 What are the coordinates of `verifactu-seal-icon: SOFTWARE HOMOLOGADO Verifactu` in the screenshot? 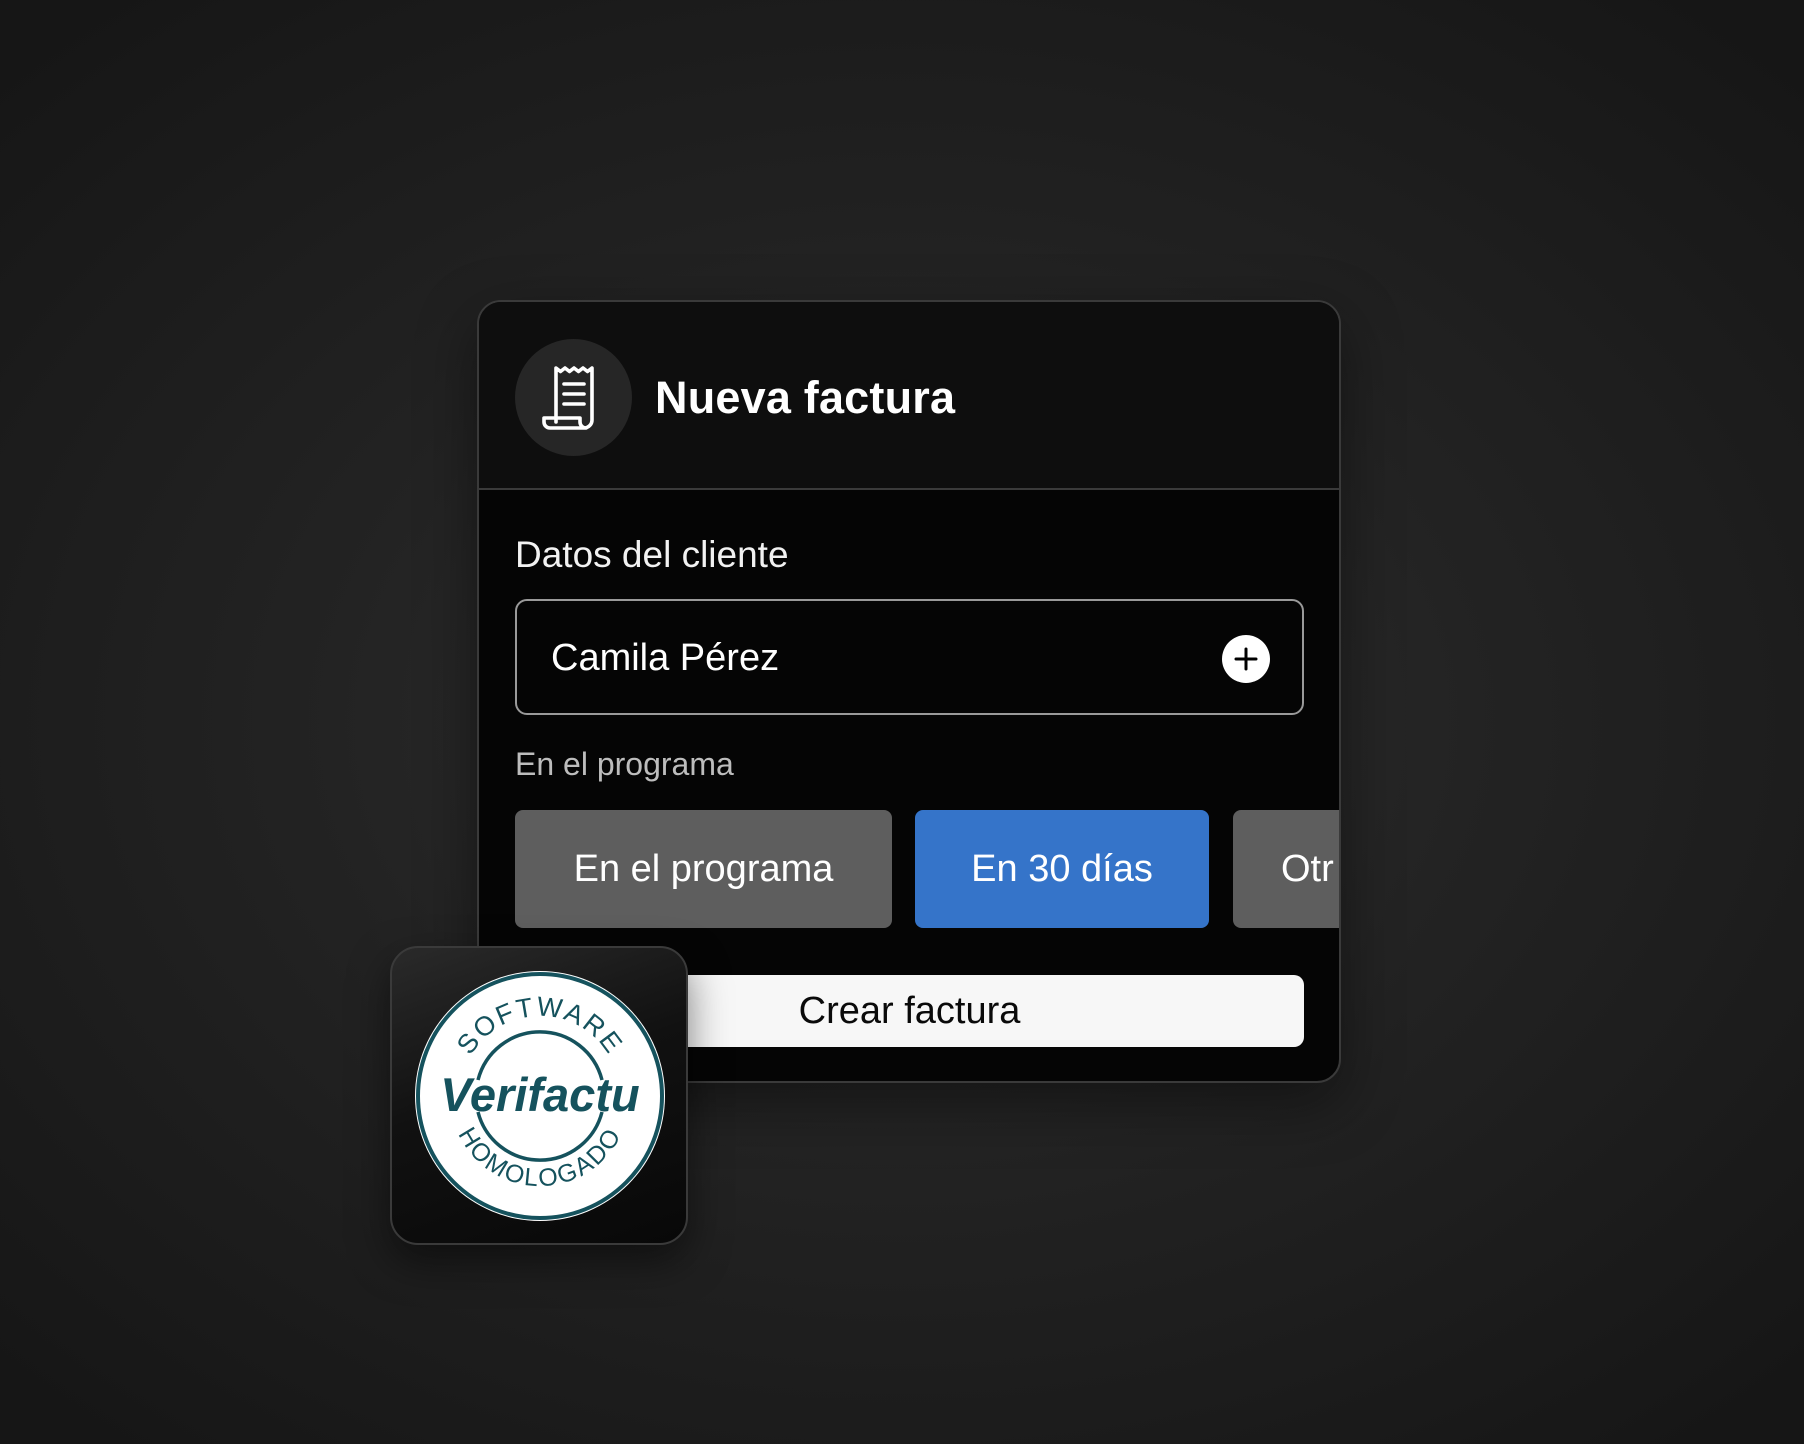 It's located at (540, 1096).